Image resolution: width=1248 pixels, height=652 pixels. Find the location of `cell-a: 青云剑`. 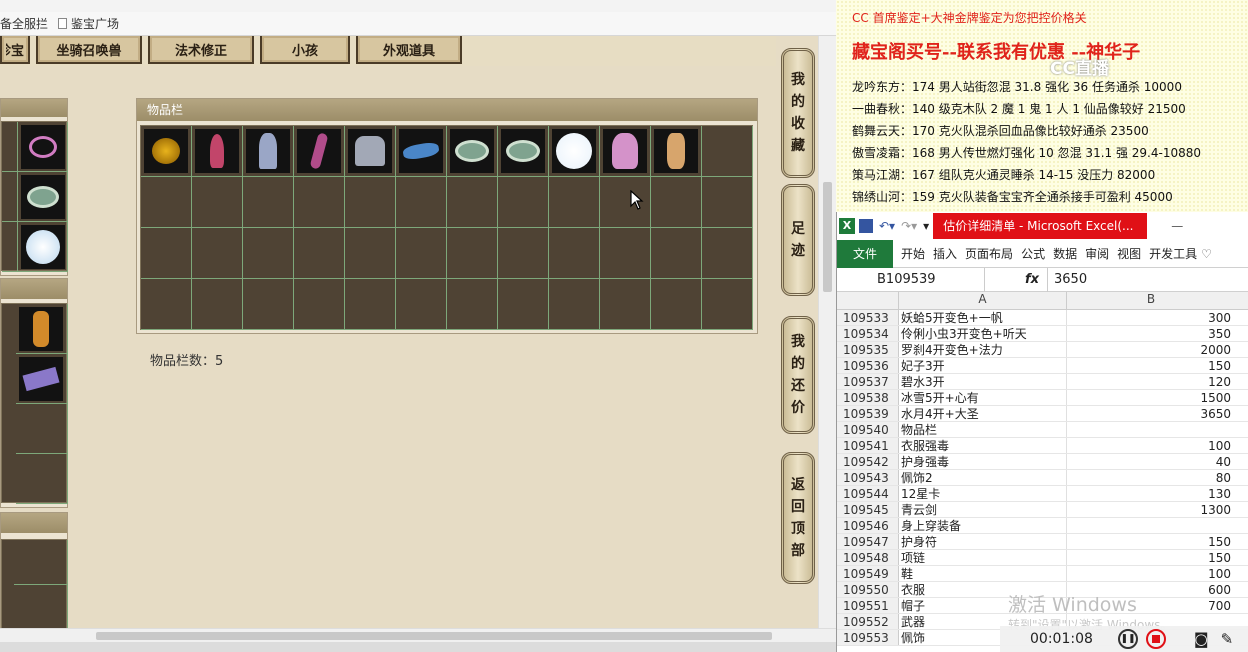

cell-a: 青云剑 is located at coordinates (983, 509).